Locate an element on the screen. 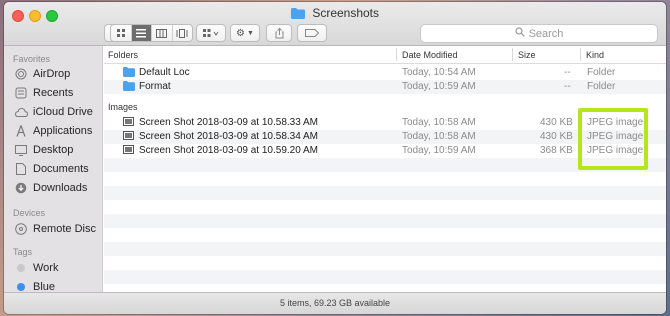  column-header-name: Folders is located at coordinates (123, 55).